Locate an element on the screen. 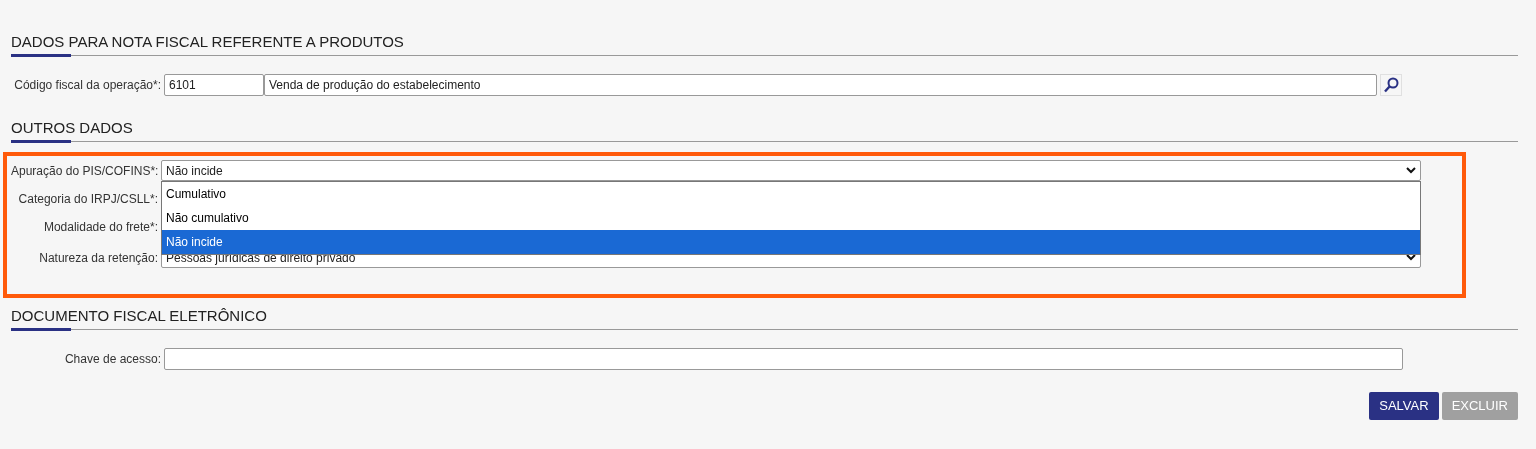 The image size is (1536, 449). save-button: SALVAR is located at coordinates (1404, 406).